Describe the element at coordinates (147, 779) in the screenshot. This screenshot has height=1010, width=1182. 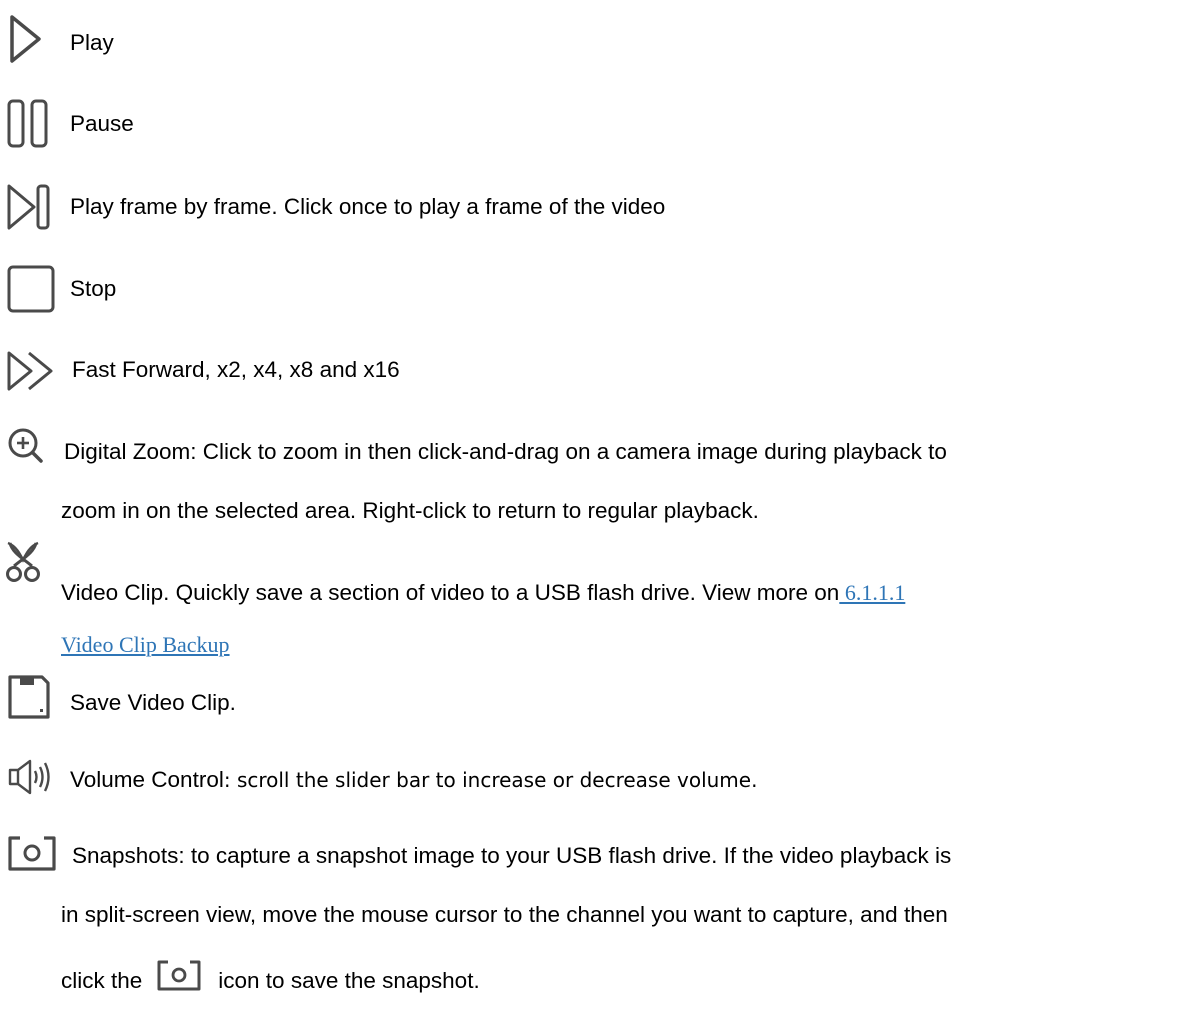
I see `volume-control-title: Volume Control` at that location.